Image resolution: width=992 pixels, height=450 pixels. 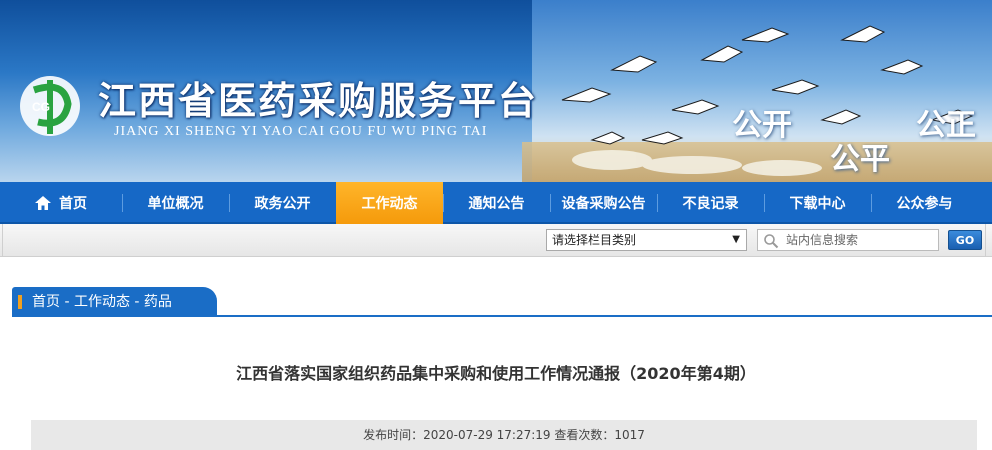 I want to click on nav-item-overview: 单位概况, so click(x=175, y=203).